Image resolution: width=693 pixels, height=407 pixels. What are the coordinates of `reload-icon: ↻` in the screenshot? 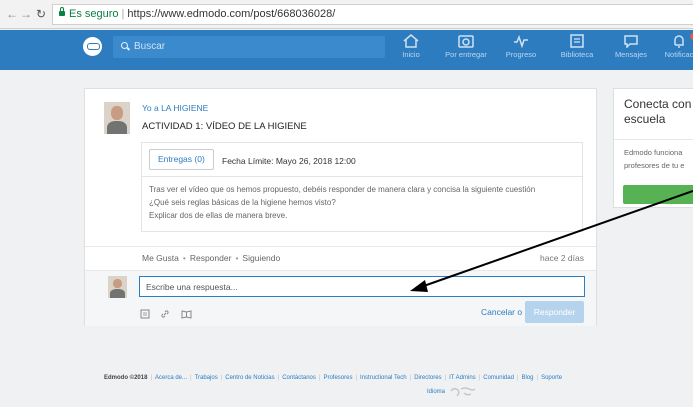 It's located at (41, 14).